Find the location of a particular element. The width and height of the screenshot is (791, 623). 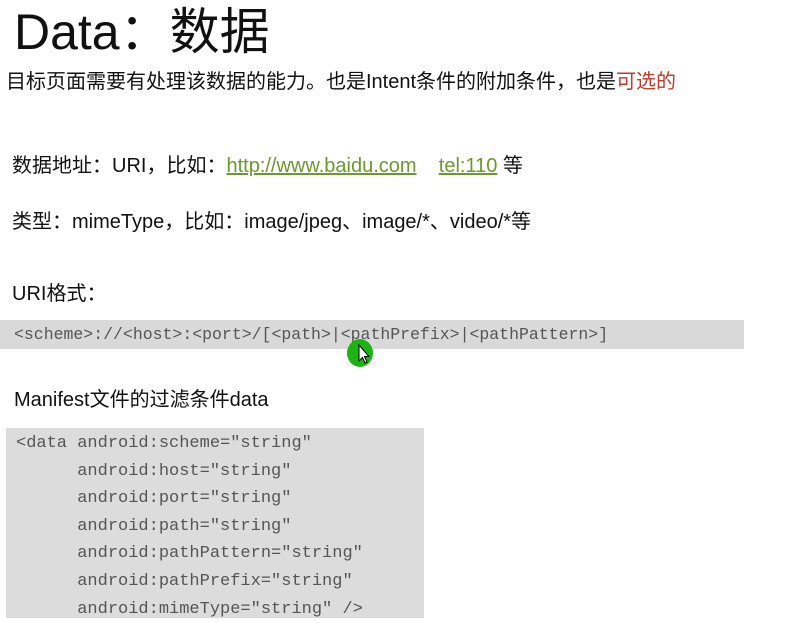

code-line: <data android:scheme="string" is located at coordinates (164, 443).